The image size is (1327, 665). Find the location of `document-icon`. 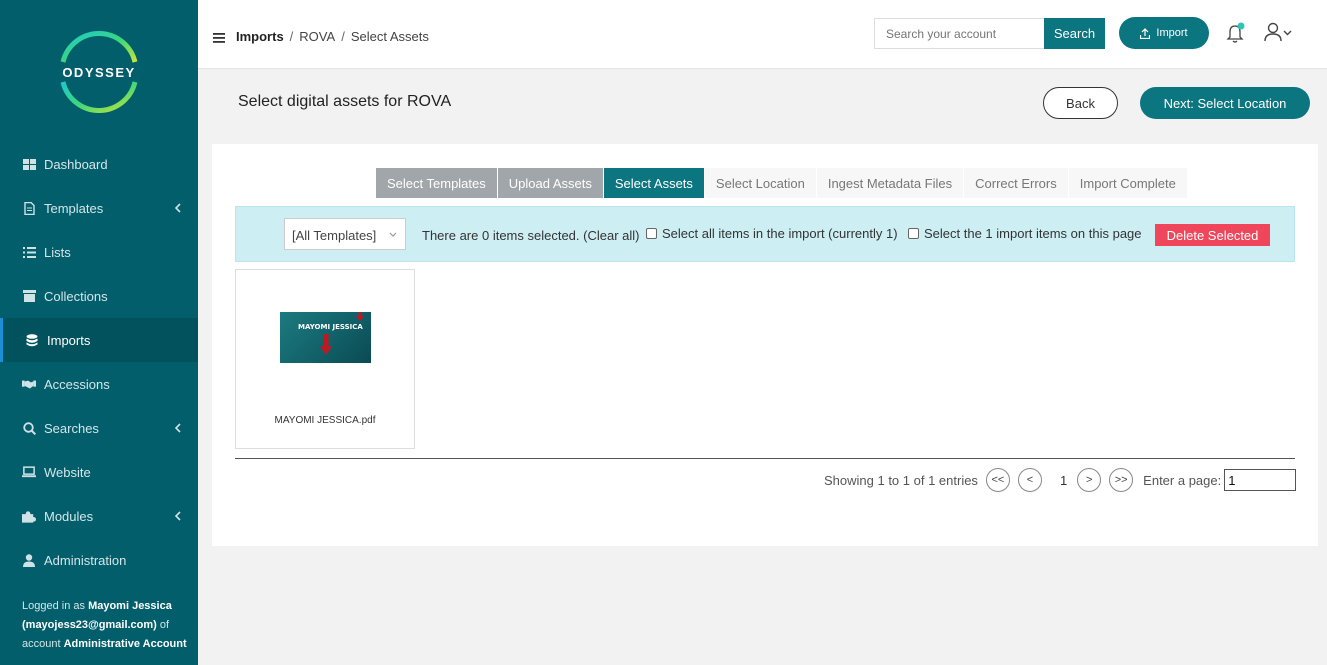

document-icon is located at coordinates (29, 208).